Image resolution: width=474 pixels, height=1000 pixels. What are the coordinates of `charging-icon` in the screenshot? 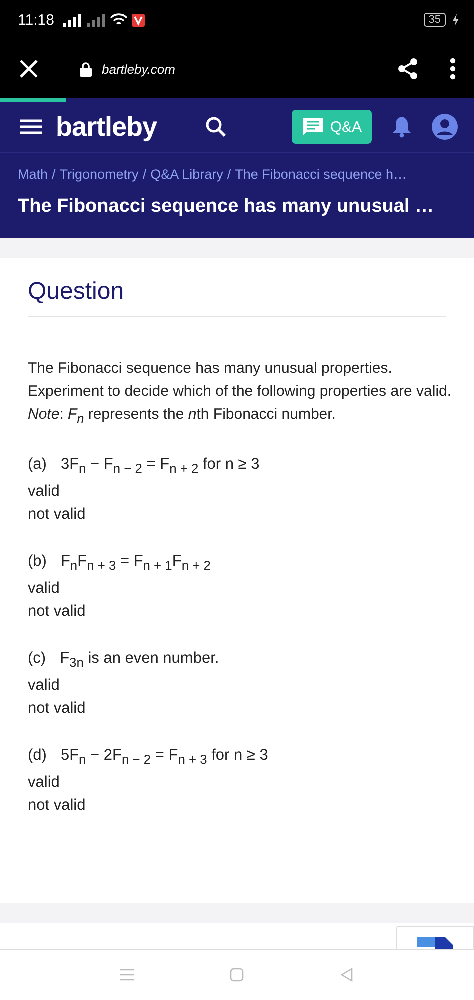 It's located at (456, 20).